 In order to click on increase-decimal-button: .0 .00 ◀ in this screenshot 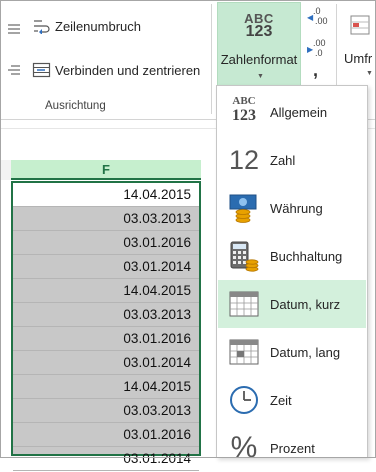, I will do `click(318, 18)`.